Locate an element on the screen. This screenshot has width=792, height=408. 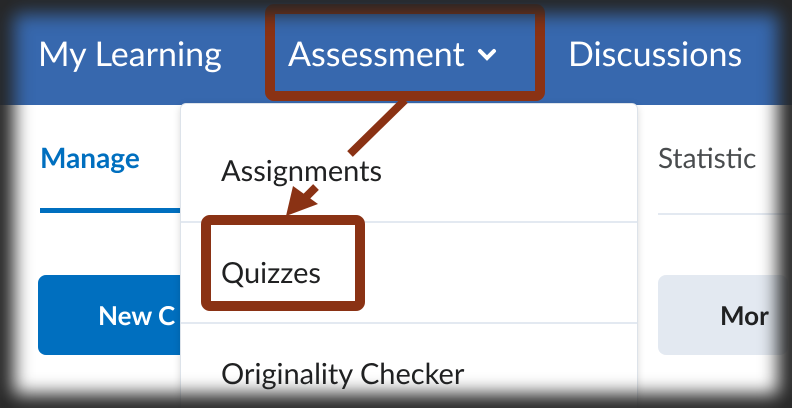
chevron-down-icon is located at coordinates (486, 53).